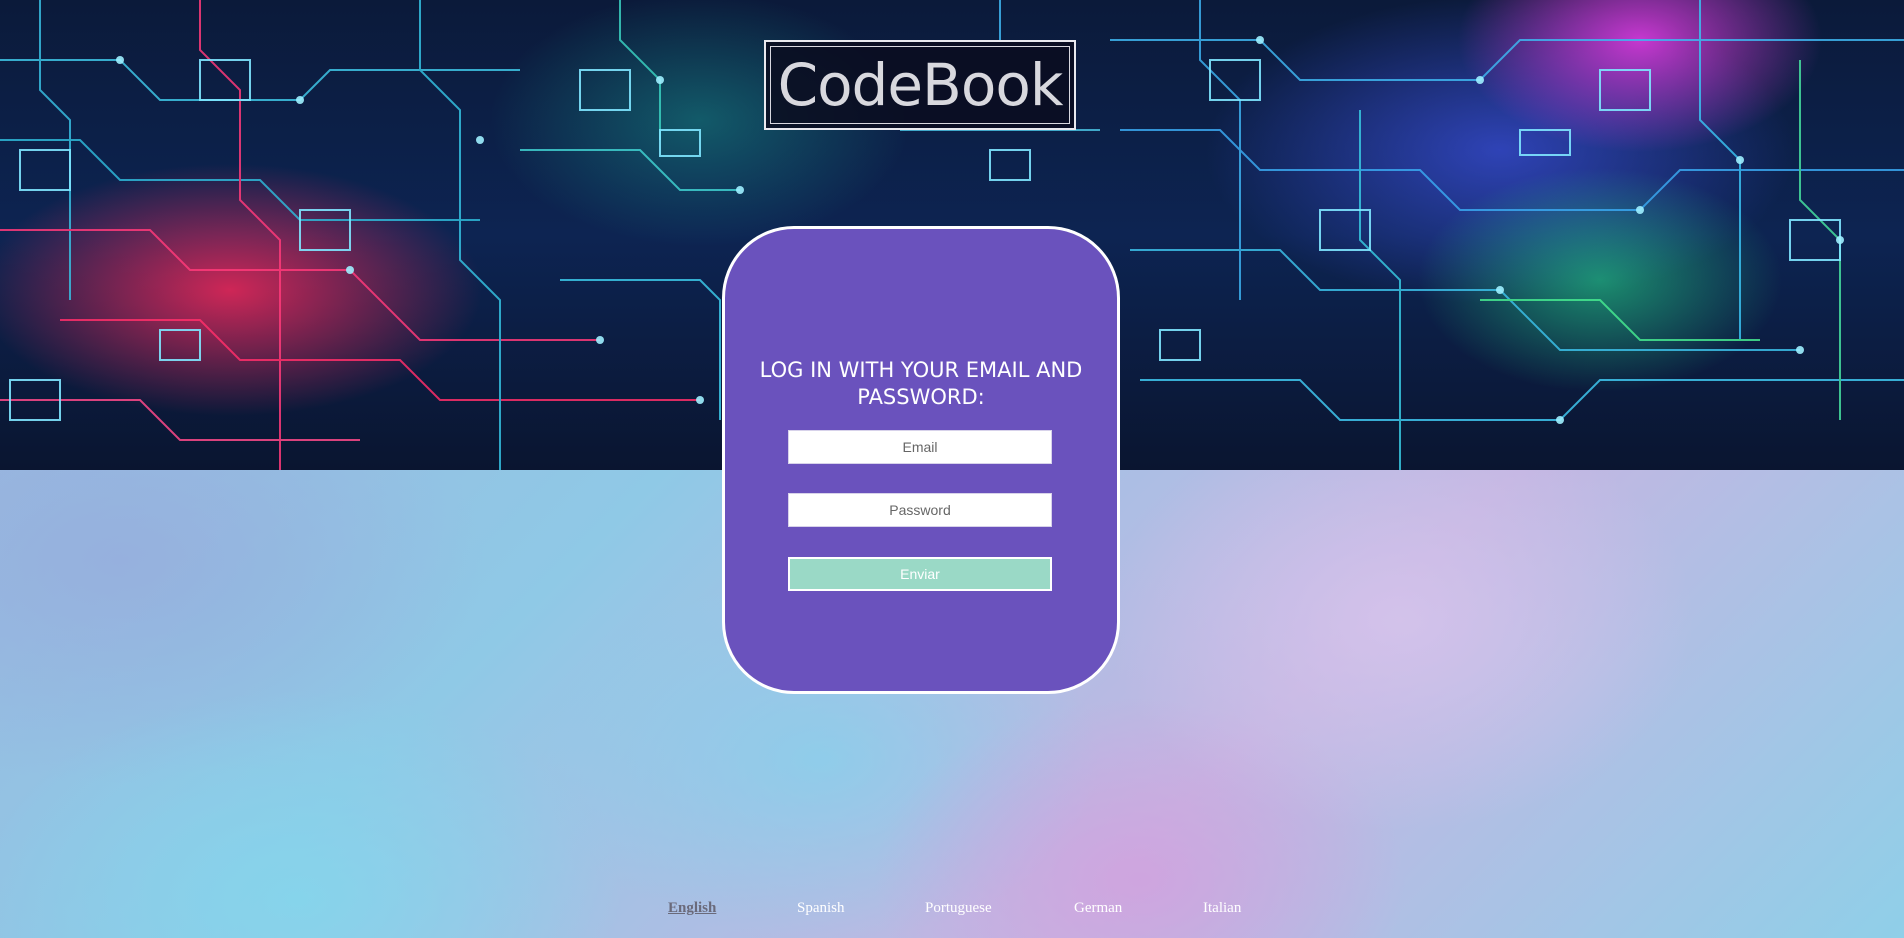  Describe the element at coordinates (921, 383) in the screenshot. I see `login-title: LOG IN WITH YOUR EMAIL AND PASSWORD:` at that location.